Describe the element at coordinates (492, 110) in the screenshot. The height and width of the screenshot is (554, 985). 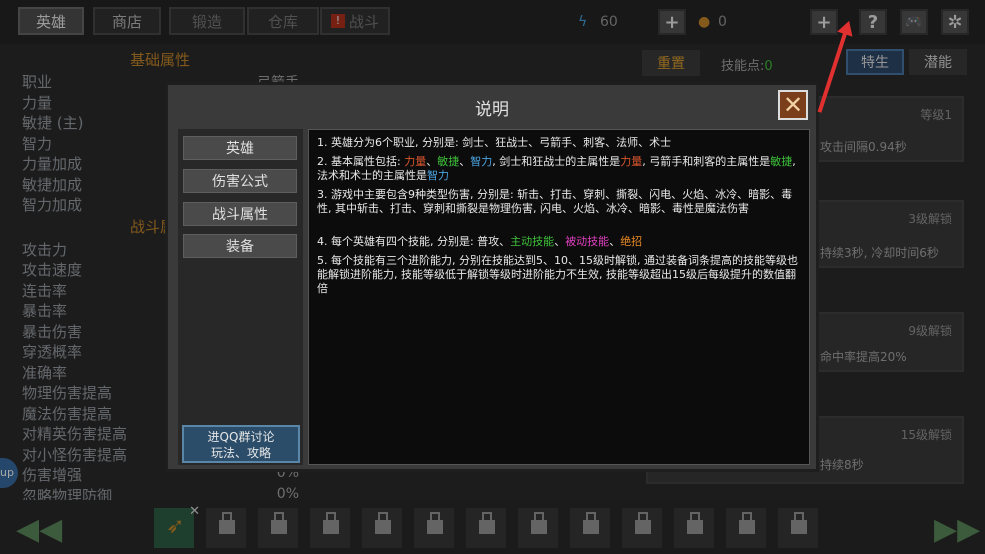
I see `dialog-title: 说明` at that location.